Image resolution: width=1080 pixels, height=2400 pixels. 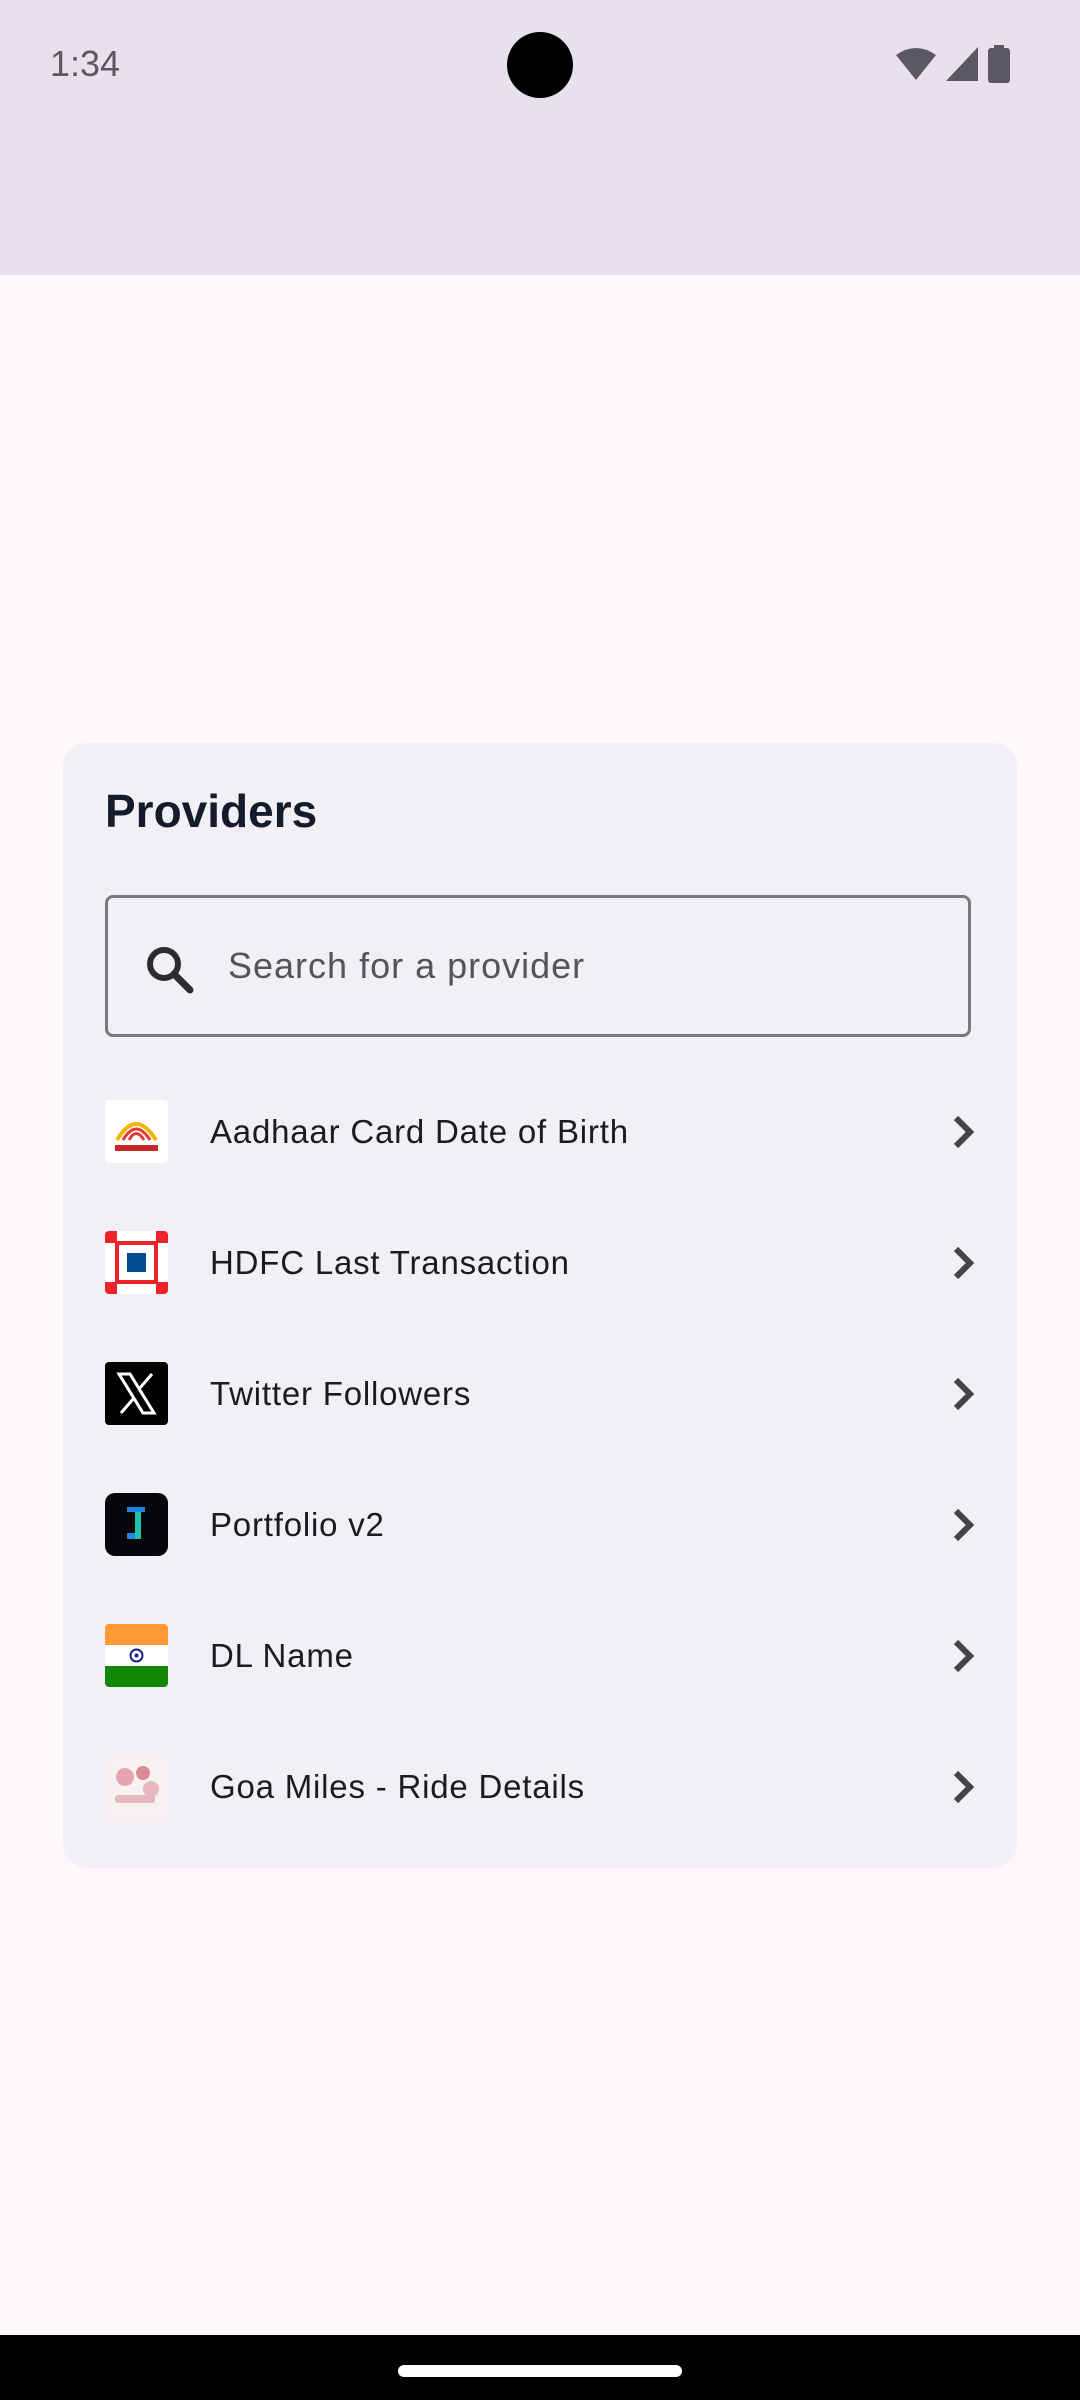 I want to click on search-input, so click(x=588, y=966).